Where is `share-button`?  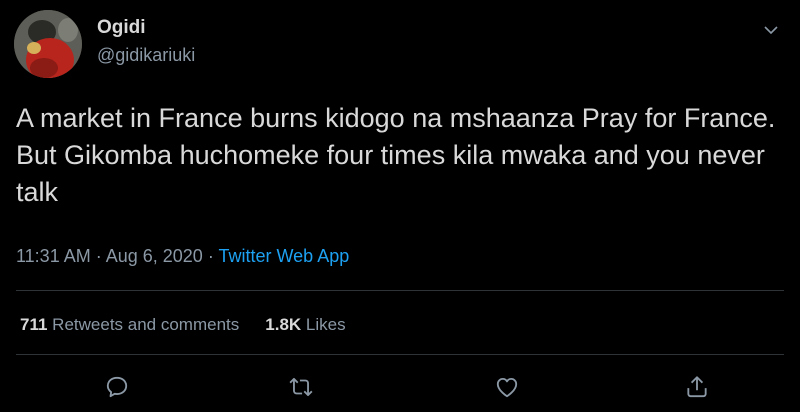 share-button is located at coordinates (698, 388).